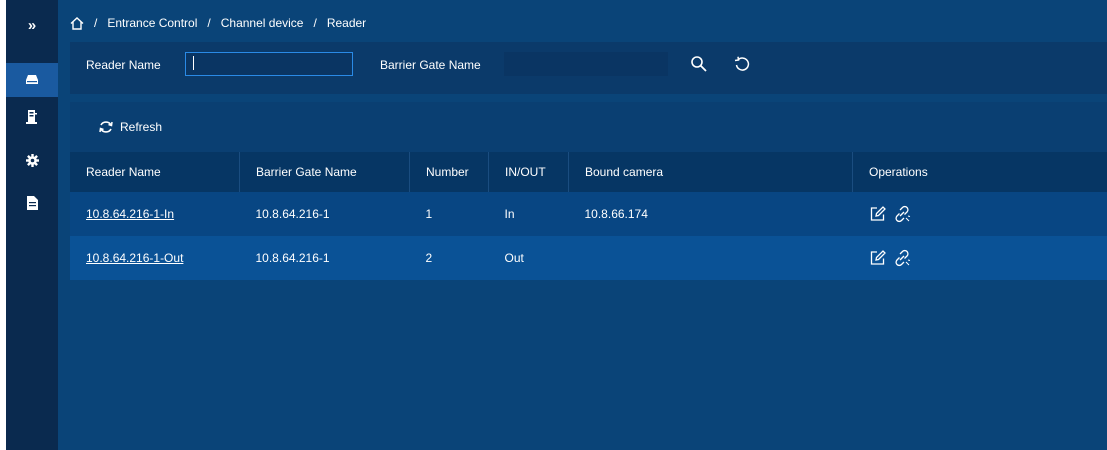 The height and width of the screenshot is (450, 1107). What do you see at coordinates (528, 172) in the screenshot?
I see `col-in-out: IN/OUT` at bounding box center [528, 172].